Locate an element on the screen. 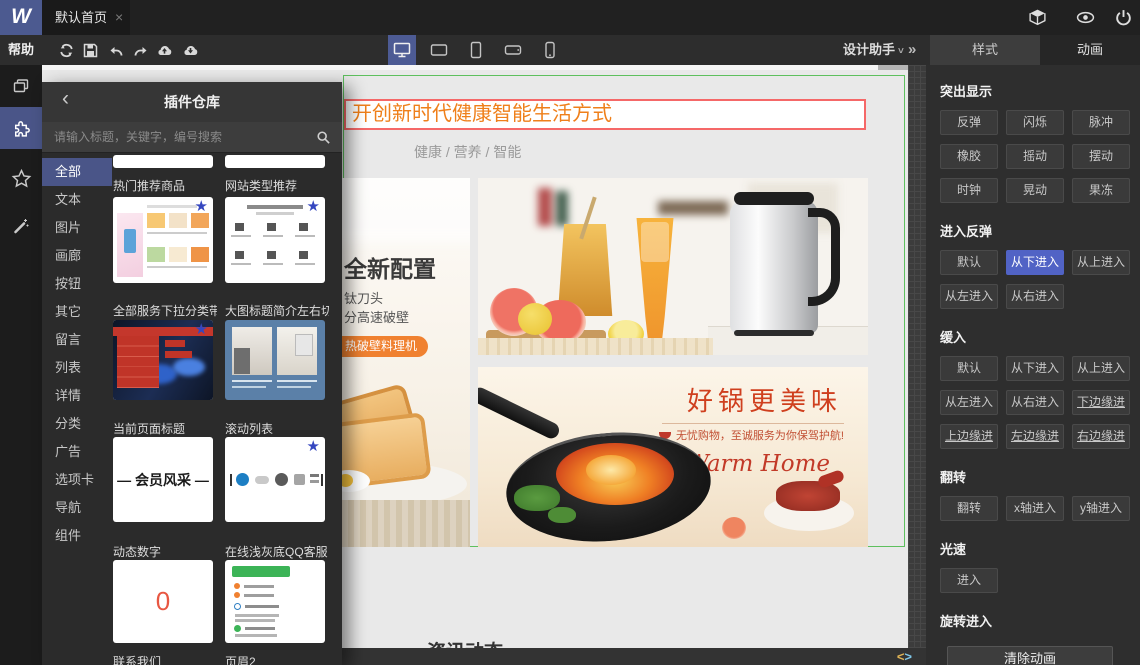 The height and width of the screenshot is (665, 1140). refresh-icon is located at coordinates (66, 50).